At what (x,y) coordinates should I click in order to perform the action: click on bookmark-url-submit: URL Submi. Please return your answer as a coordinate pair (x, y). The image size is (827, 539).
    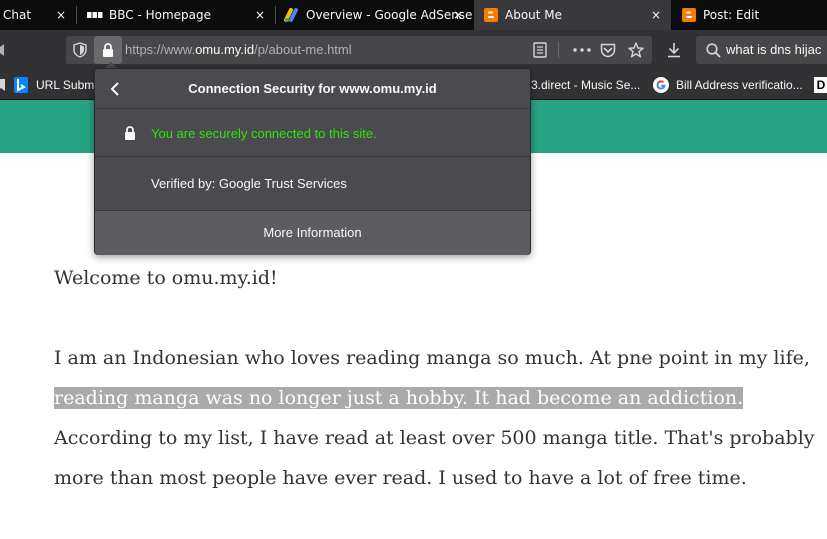
    Looking at the image, I should click on (55, 85).